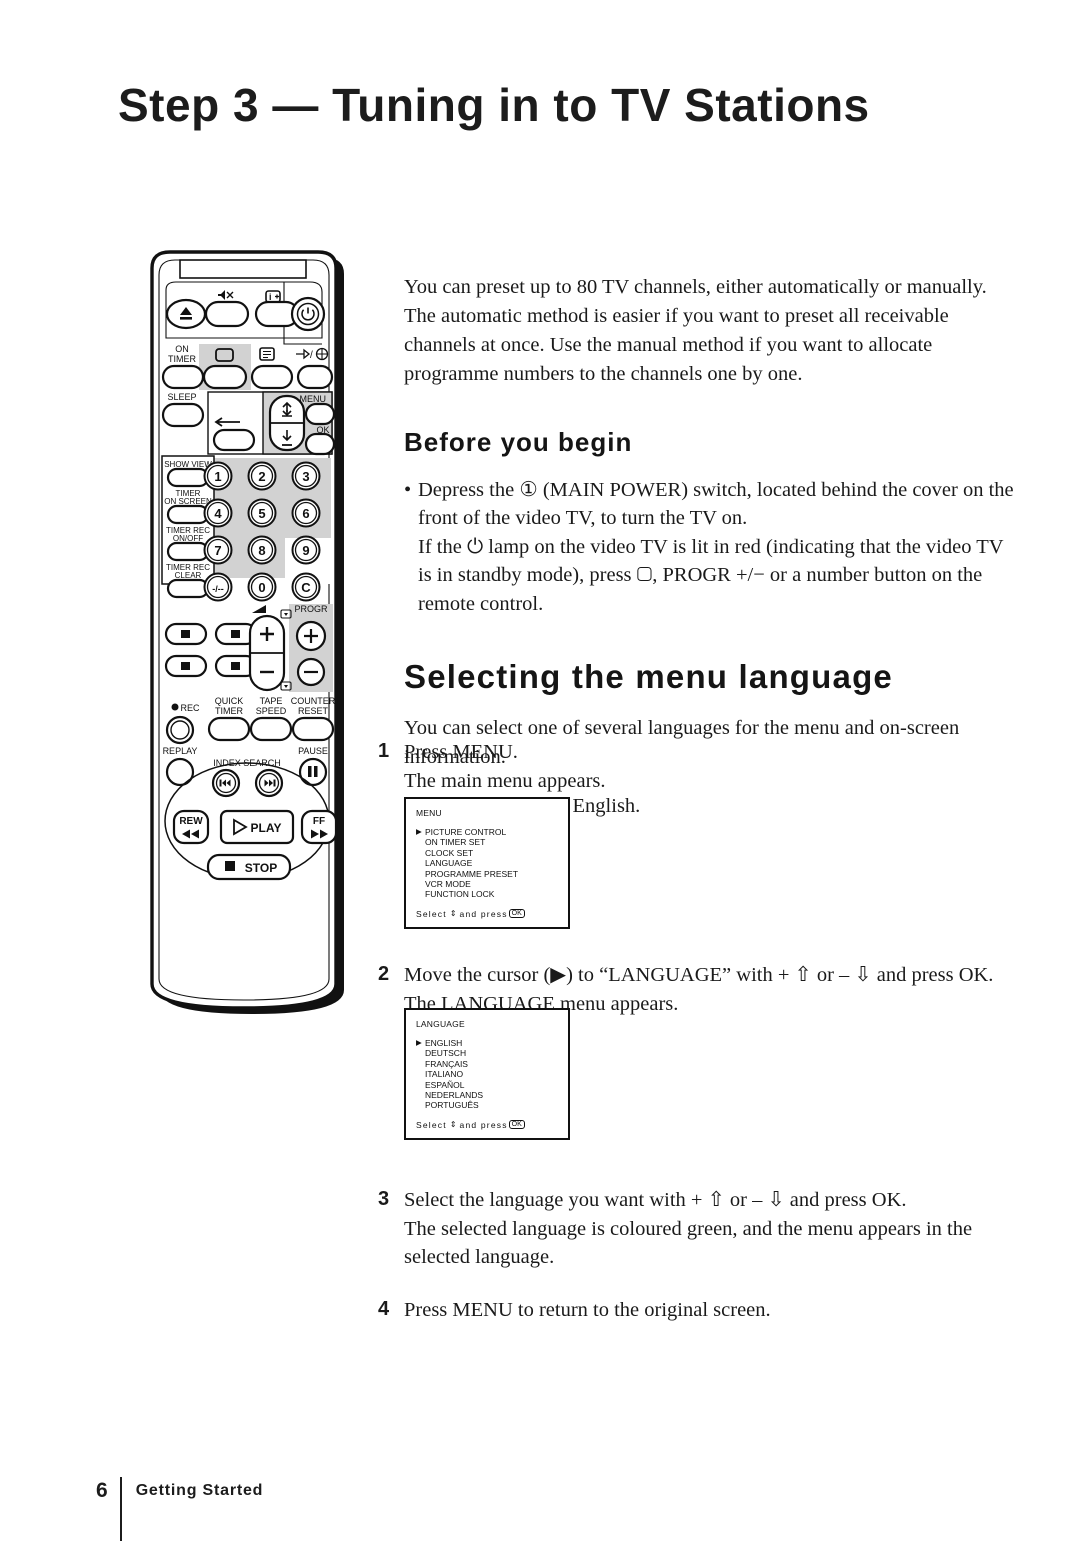  Describe the element at coordinates (313, 399) in the screenshot. I see `label-menu: MENU` at that location.